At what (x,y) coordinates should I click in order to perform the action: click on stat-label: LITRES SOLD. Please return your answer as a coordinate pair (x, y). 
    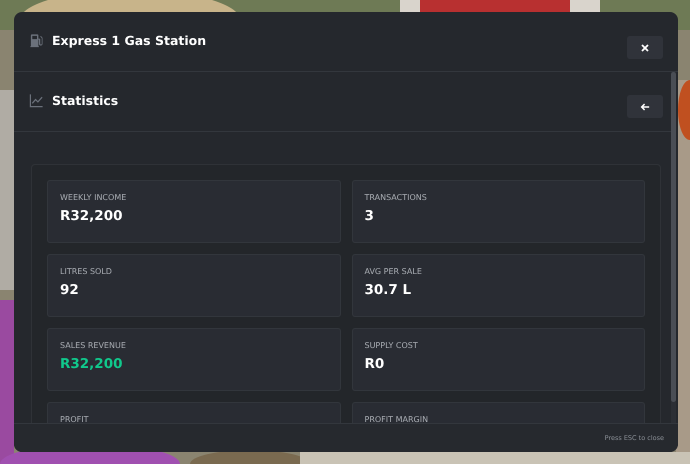
    Looking at the image, I should click on (86, 271).